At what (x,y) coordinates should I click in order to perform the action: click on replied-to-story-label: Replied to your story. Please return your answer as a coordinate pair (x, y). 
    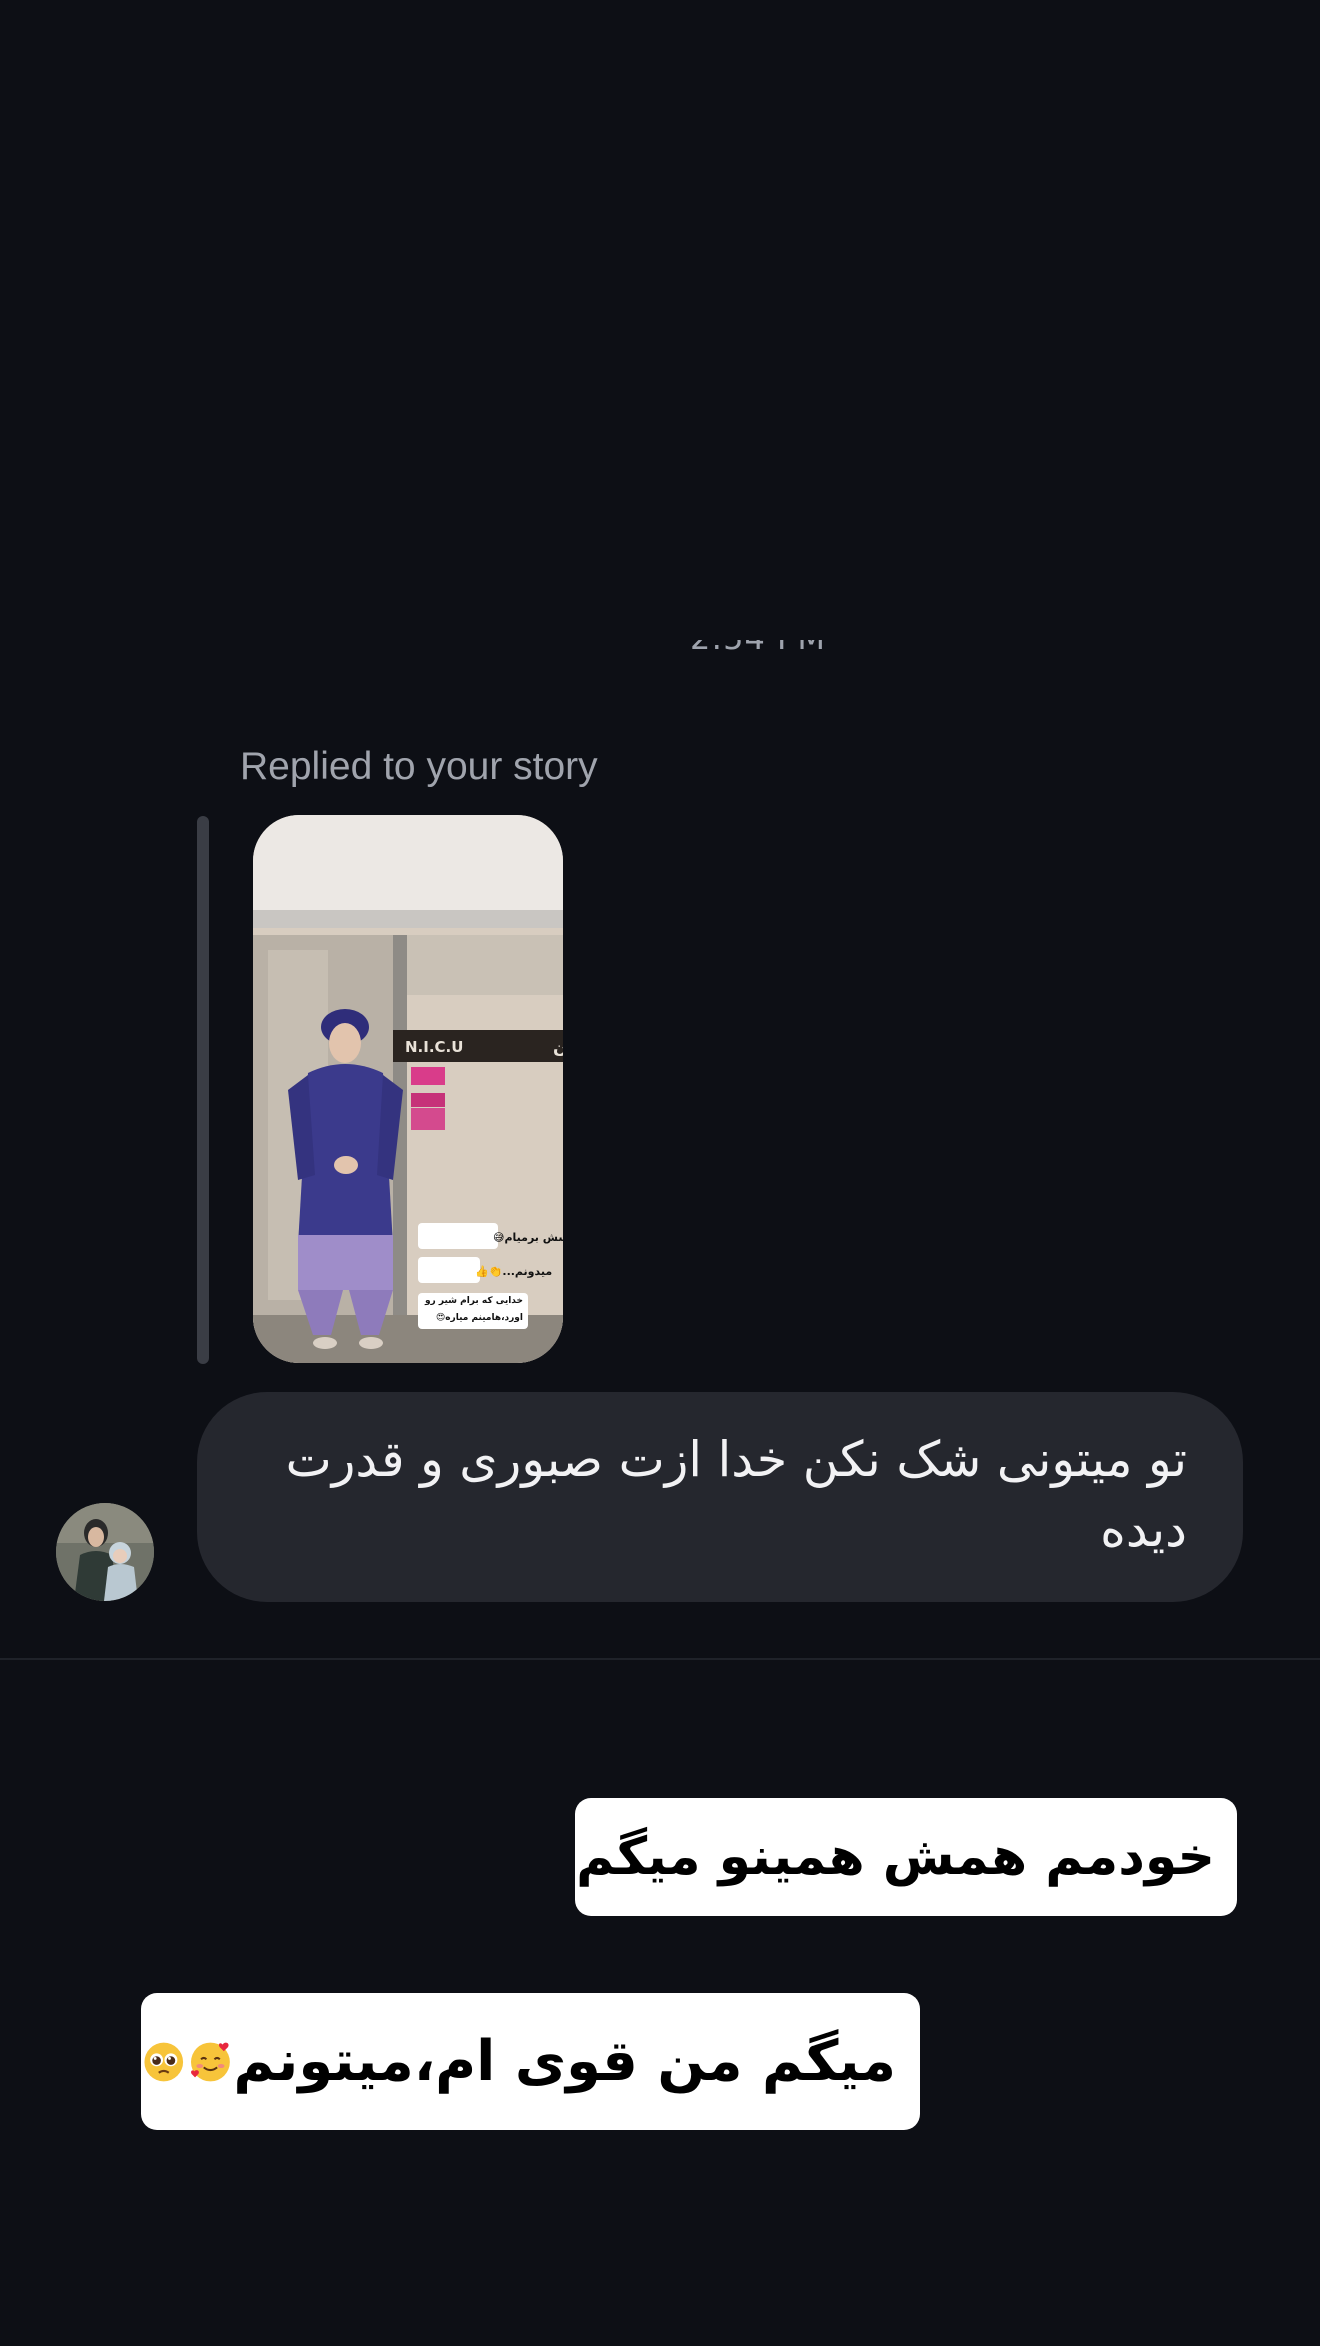
    Looking at the image, I should click on (419, 766).